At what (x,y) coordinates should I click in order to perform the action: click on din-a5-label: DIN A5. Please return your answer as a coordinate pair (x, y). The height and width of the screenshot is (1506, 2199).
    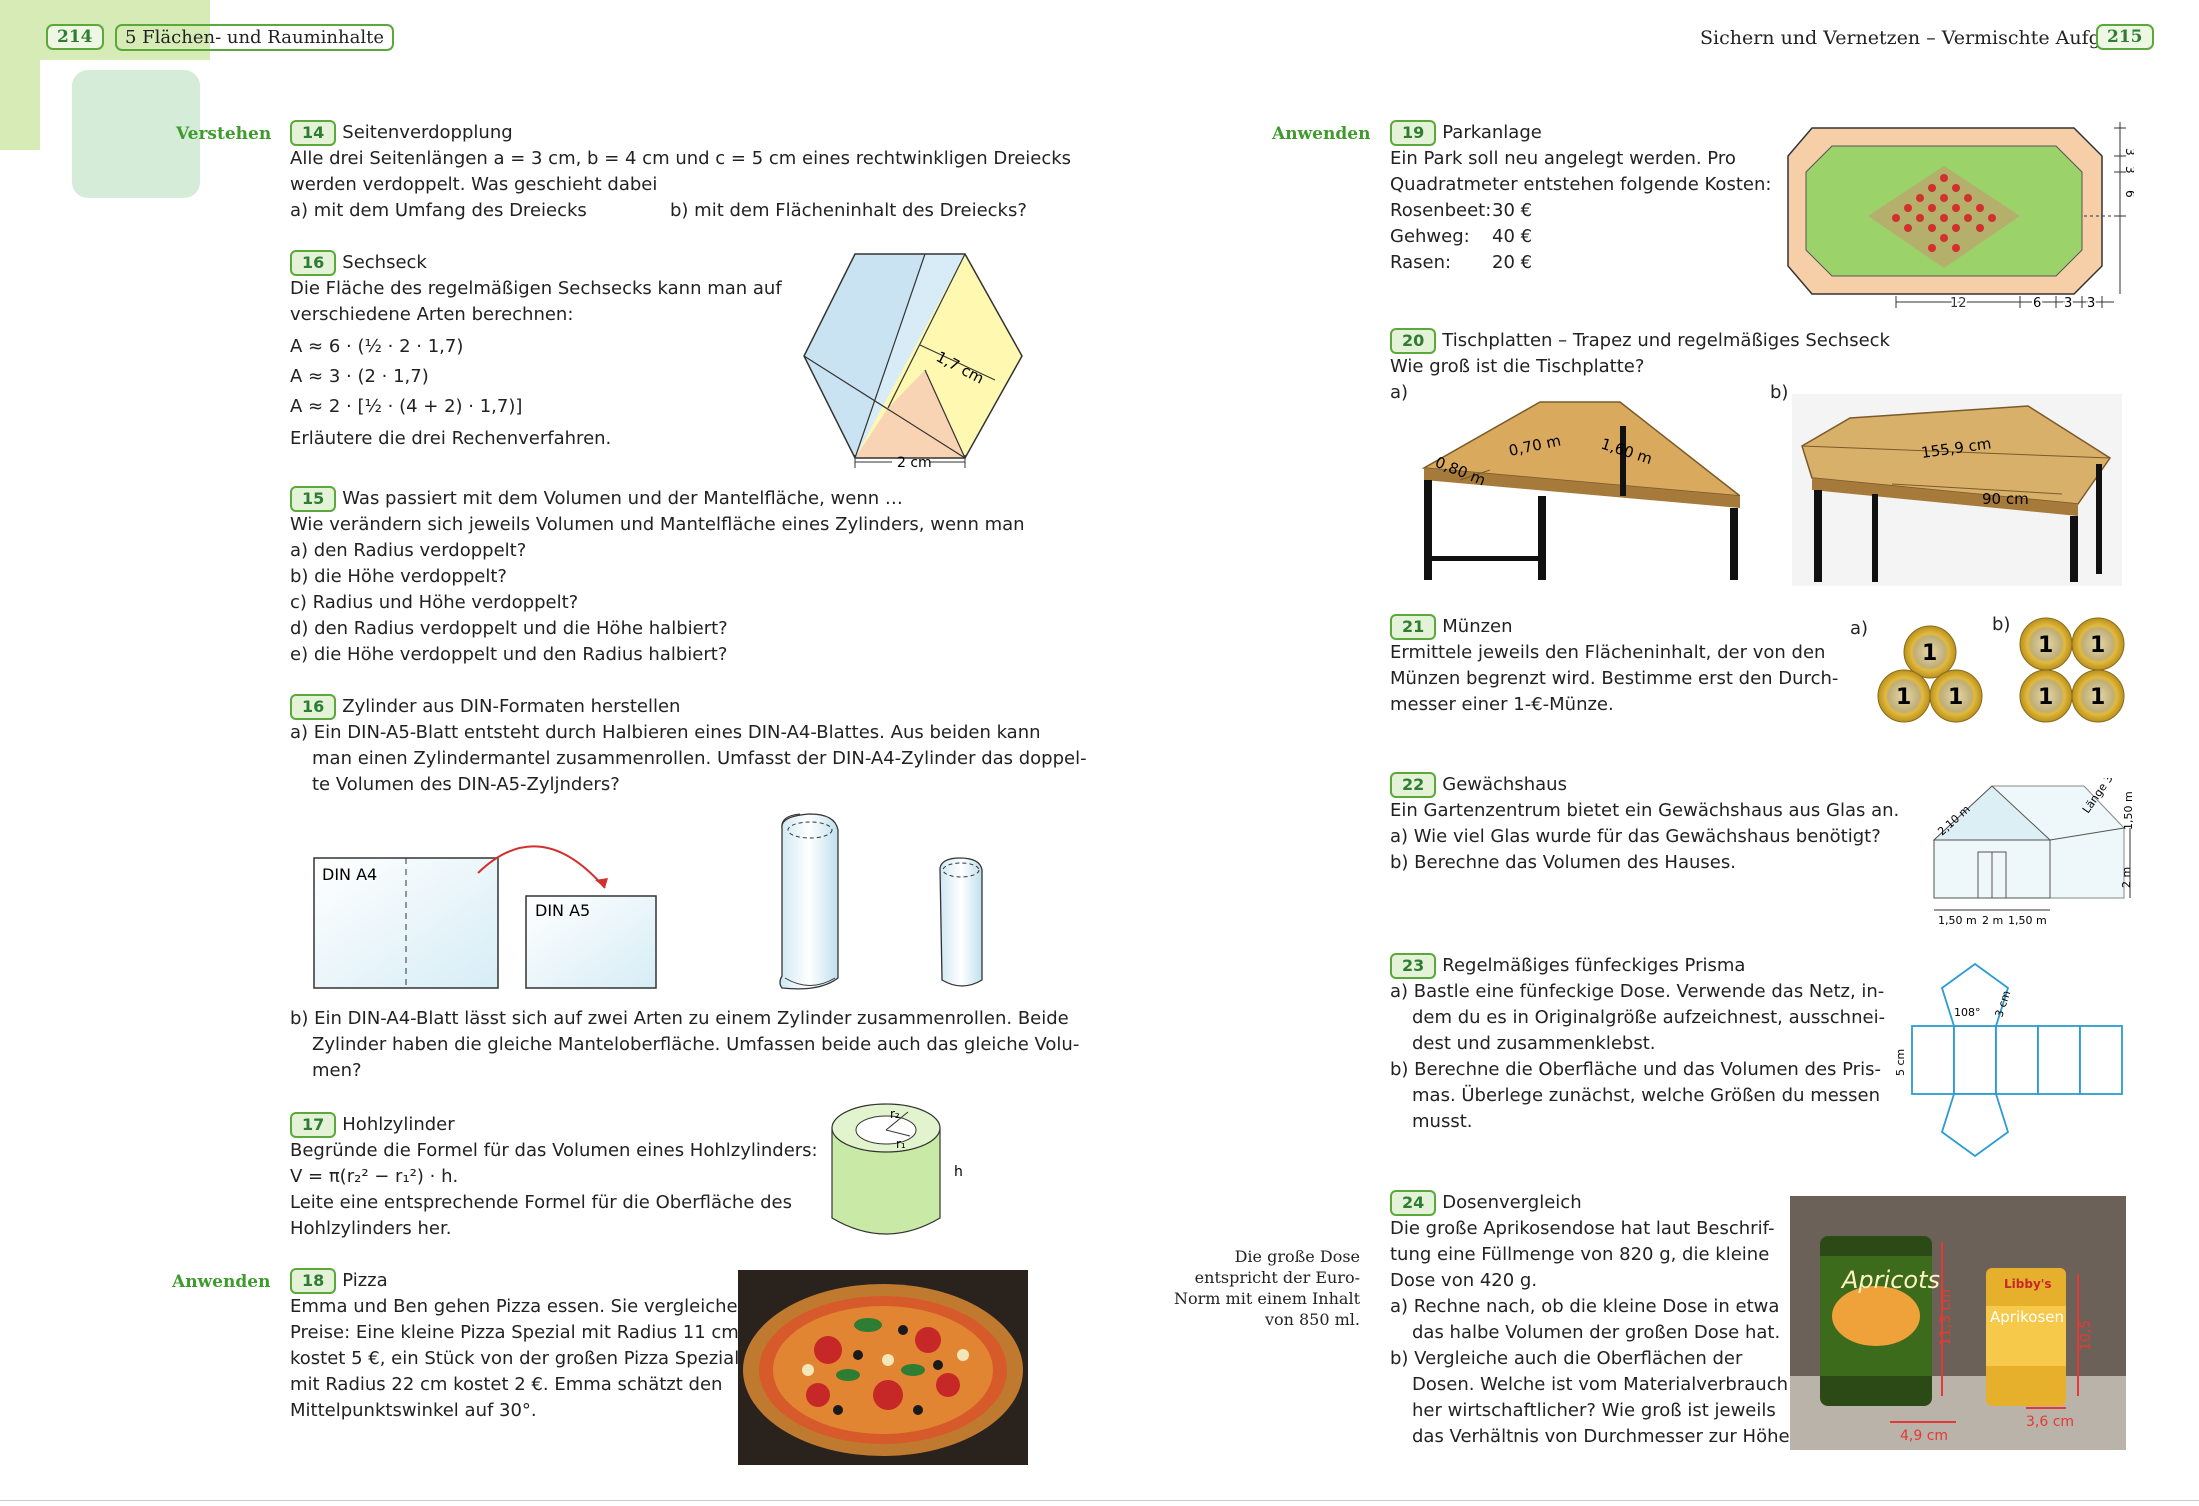
    Looking at the image, I should click on (562, 910).